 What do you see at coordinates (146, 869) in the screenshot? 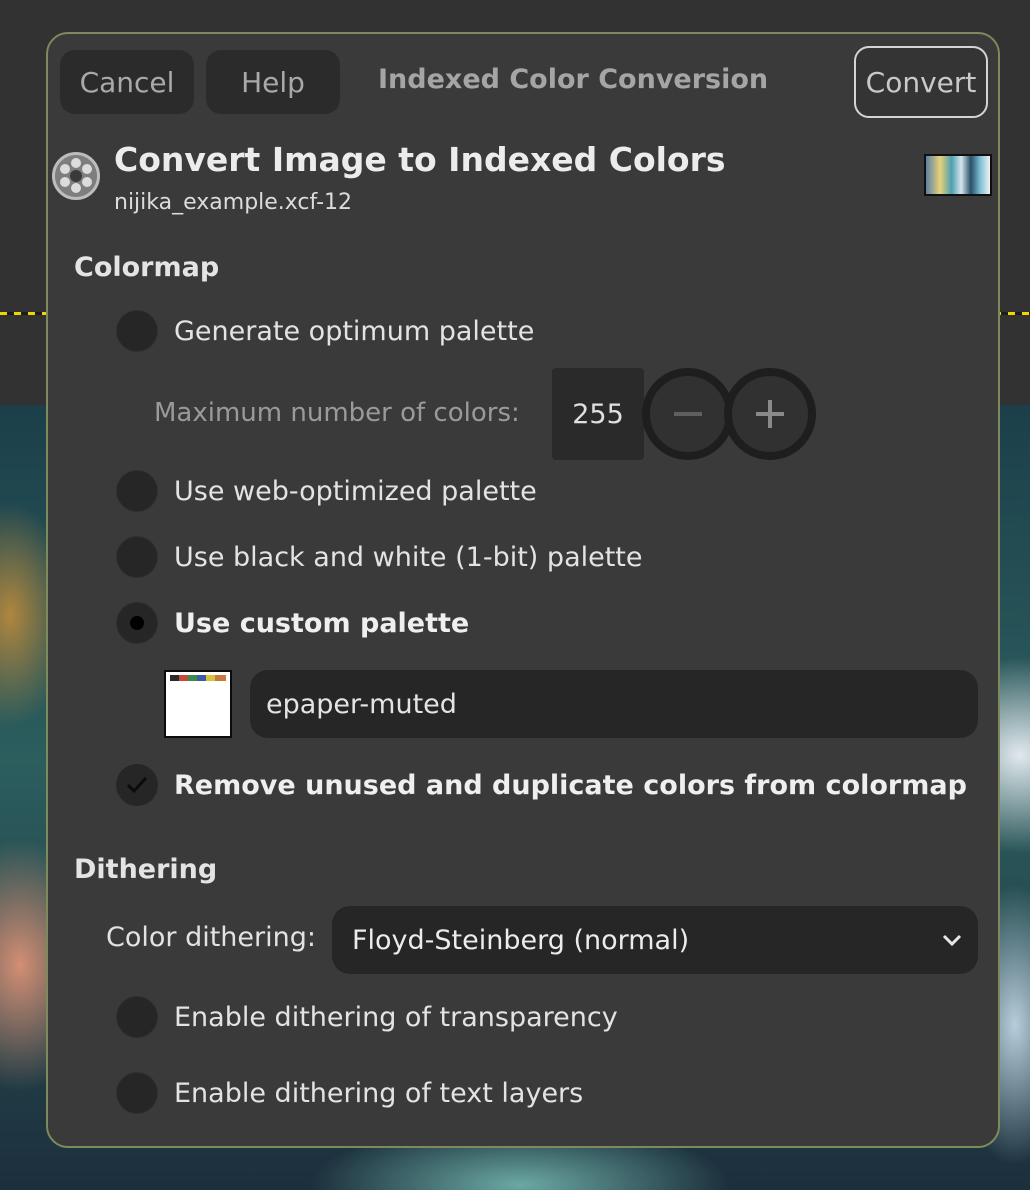
I see `dithering-heading: Dithering` at bounding box center [146, 869].